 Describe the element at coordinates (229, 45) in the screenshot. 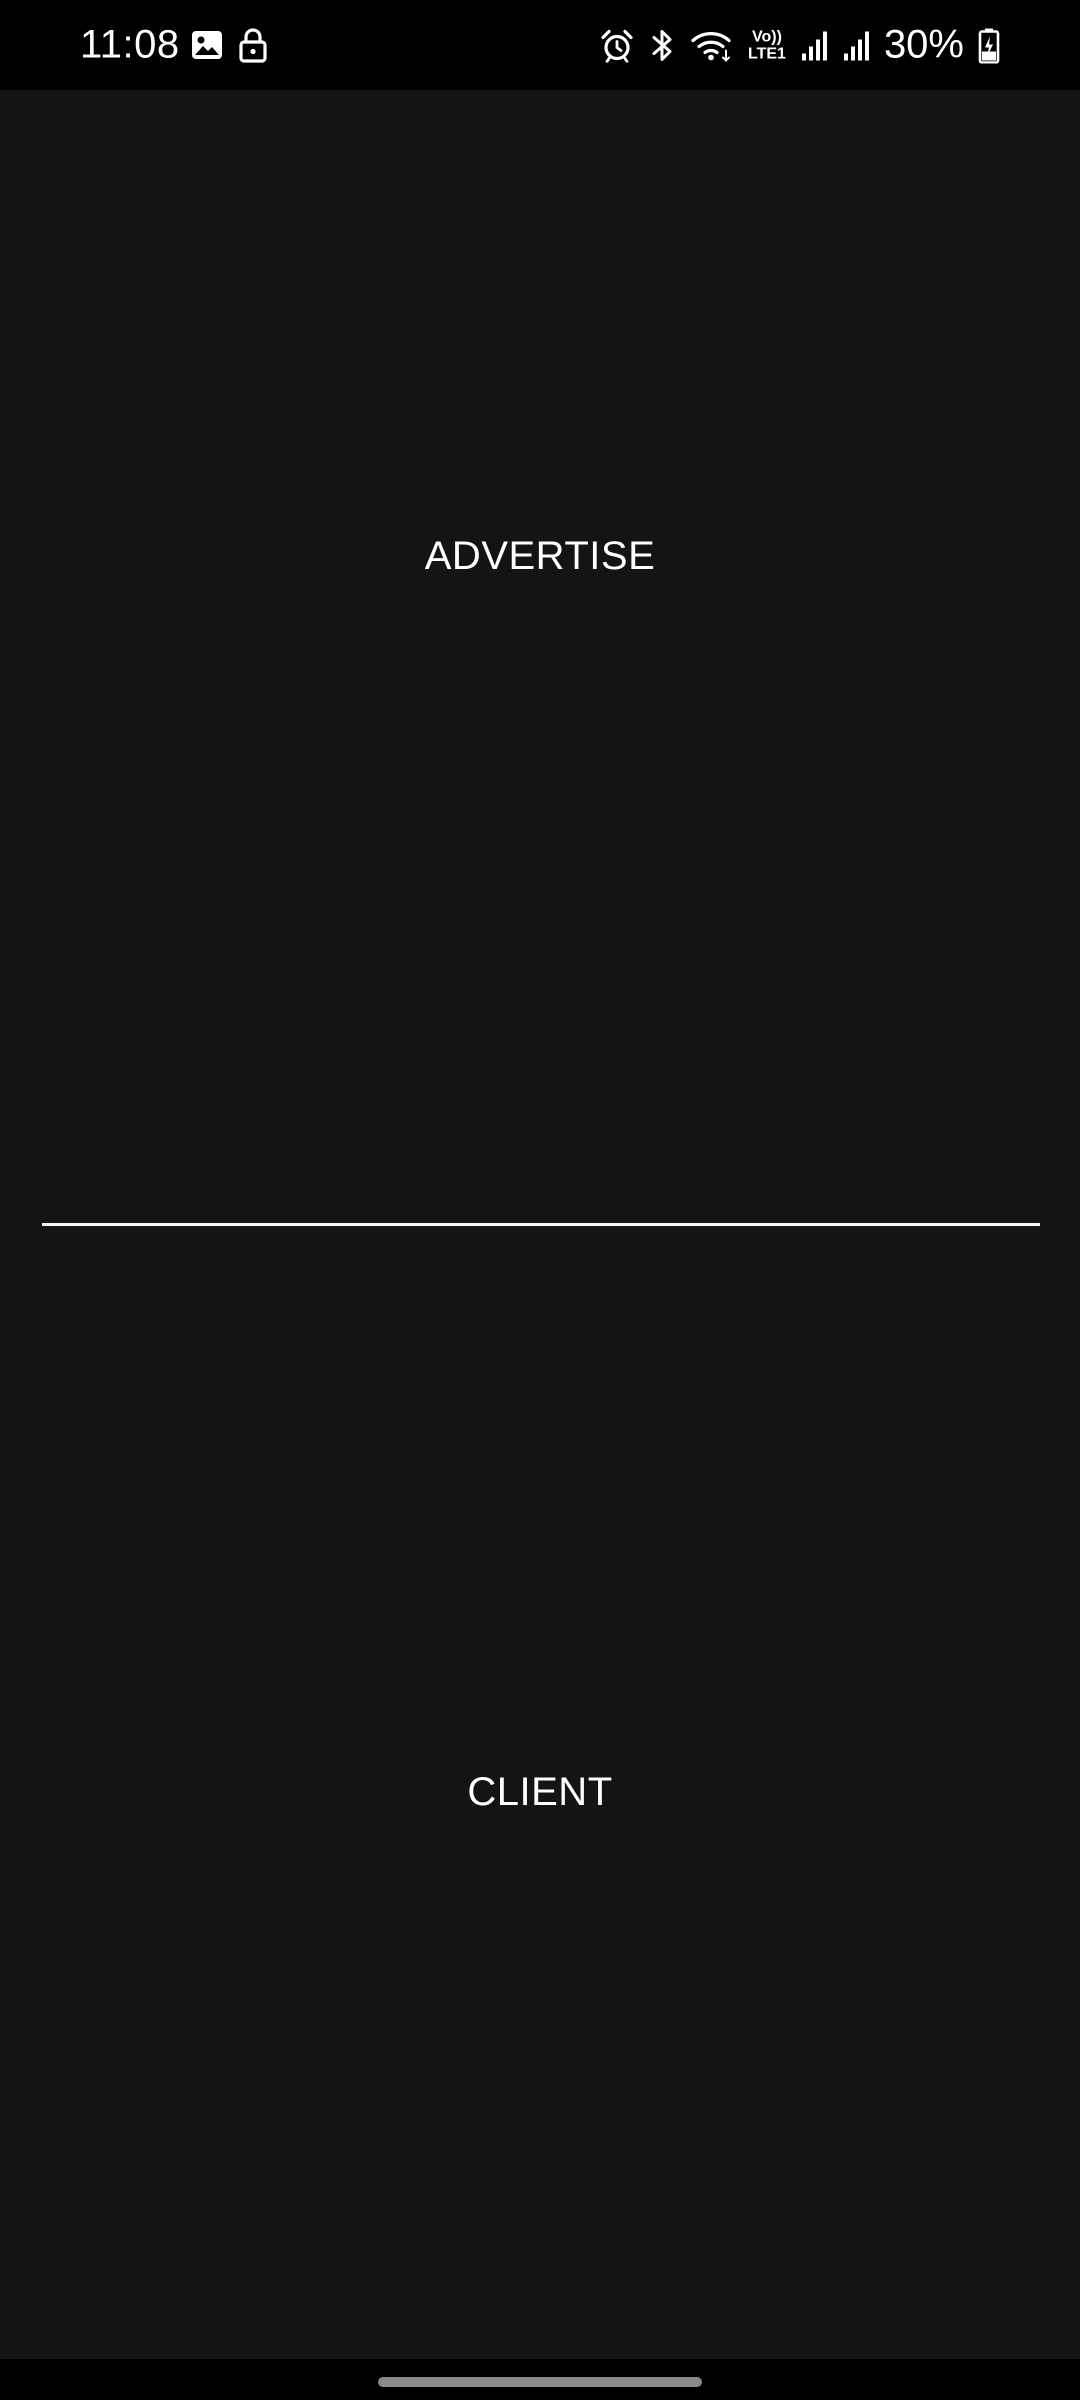

I see `status-left-icons` at that location.